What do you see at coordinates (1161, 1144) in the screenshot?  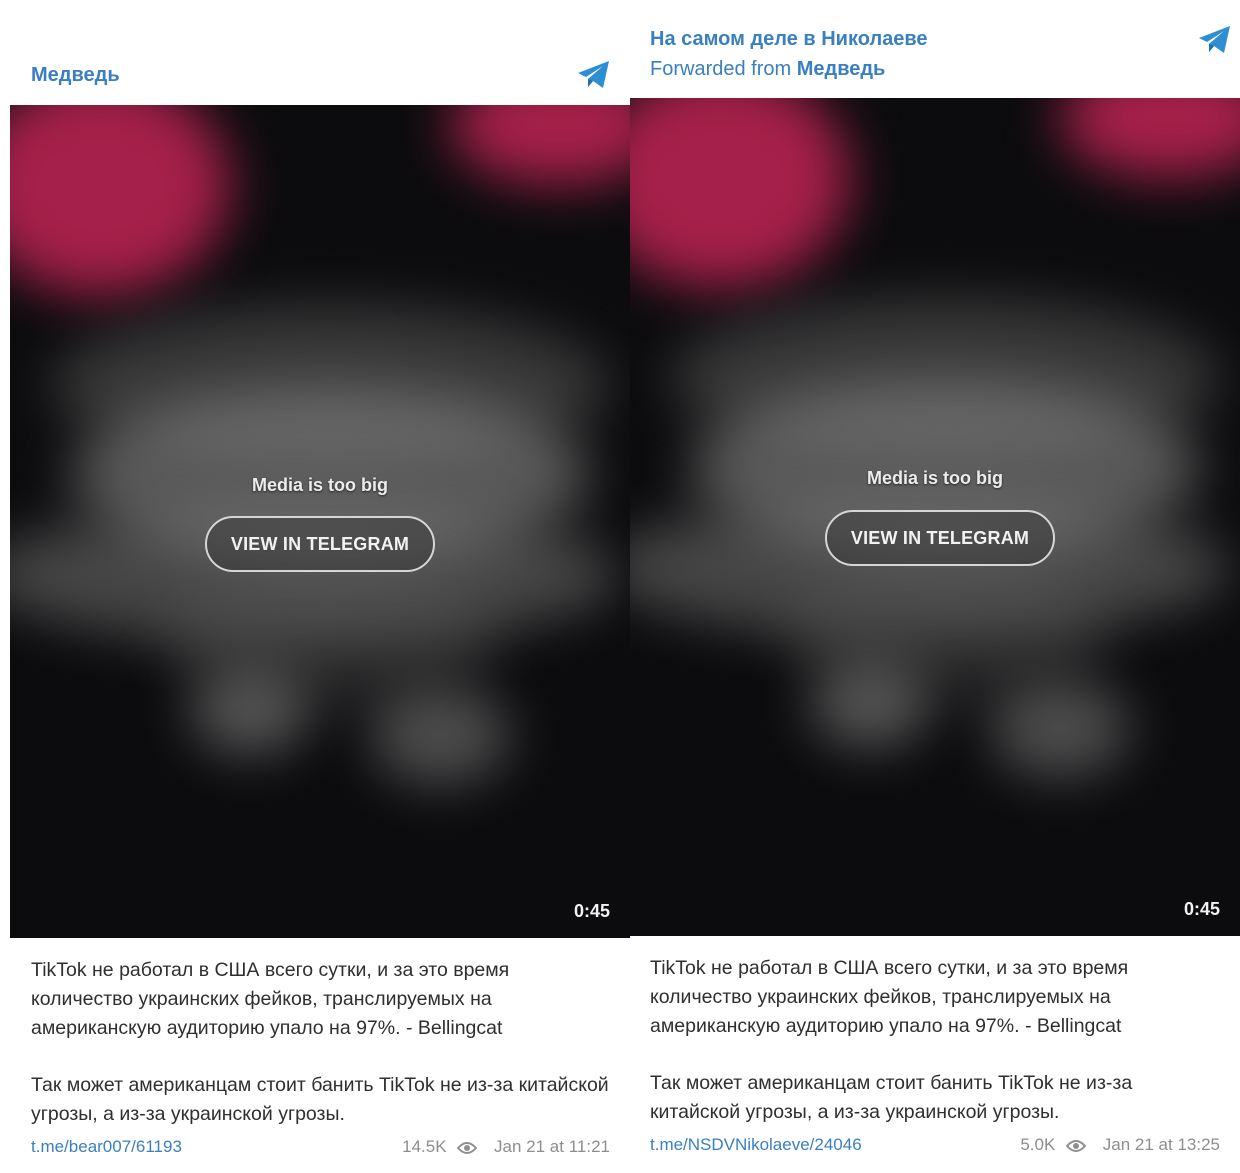 I see `post-date: Jan 21 at 13:25` at bounding box center [1161, 1144].